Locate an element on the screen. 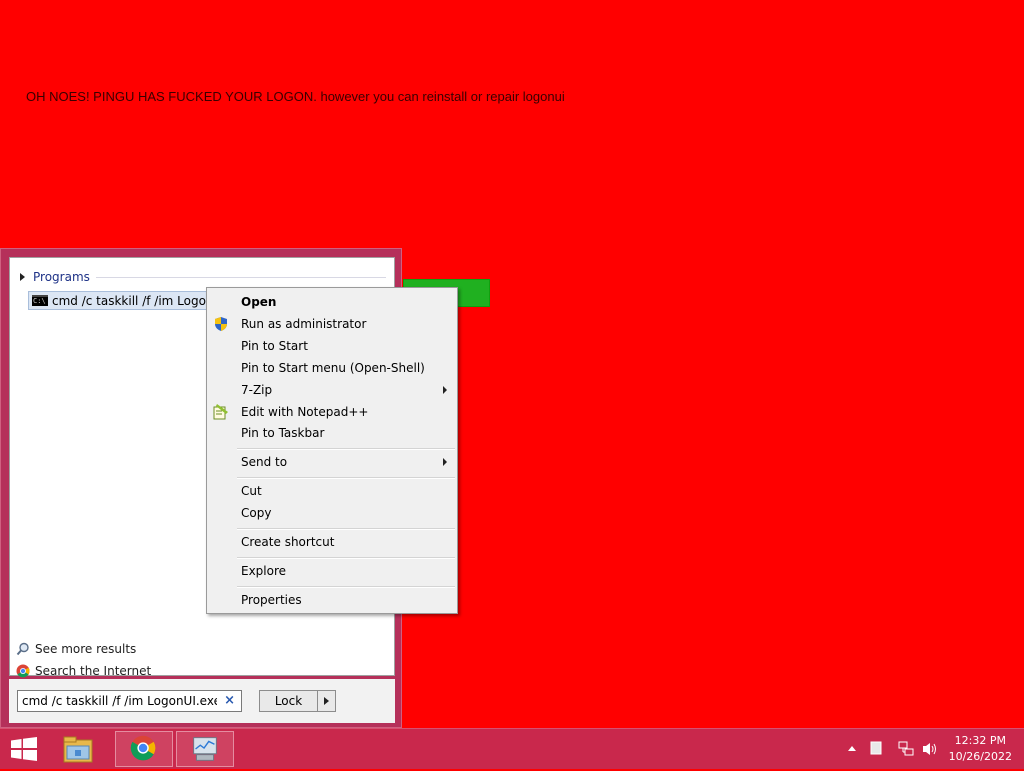  notepad-plus-icon is located at coordinates (220, 412).